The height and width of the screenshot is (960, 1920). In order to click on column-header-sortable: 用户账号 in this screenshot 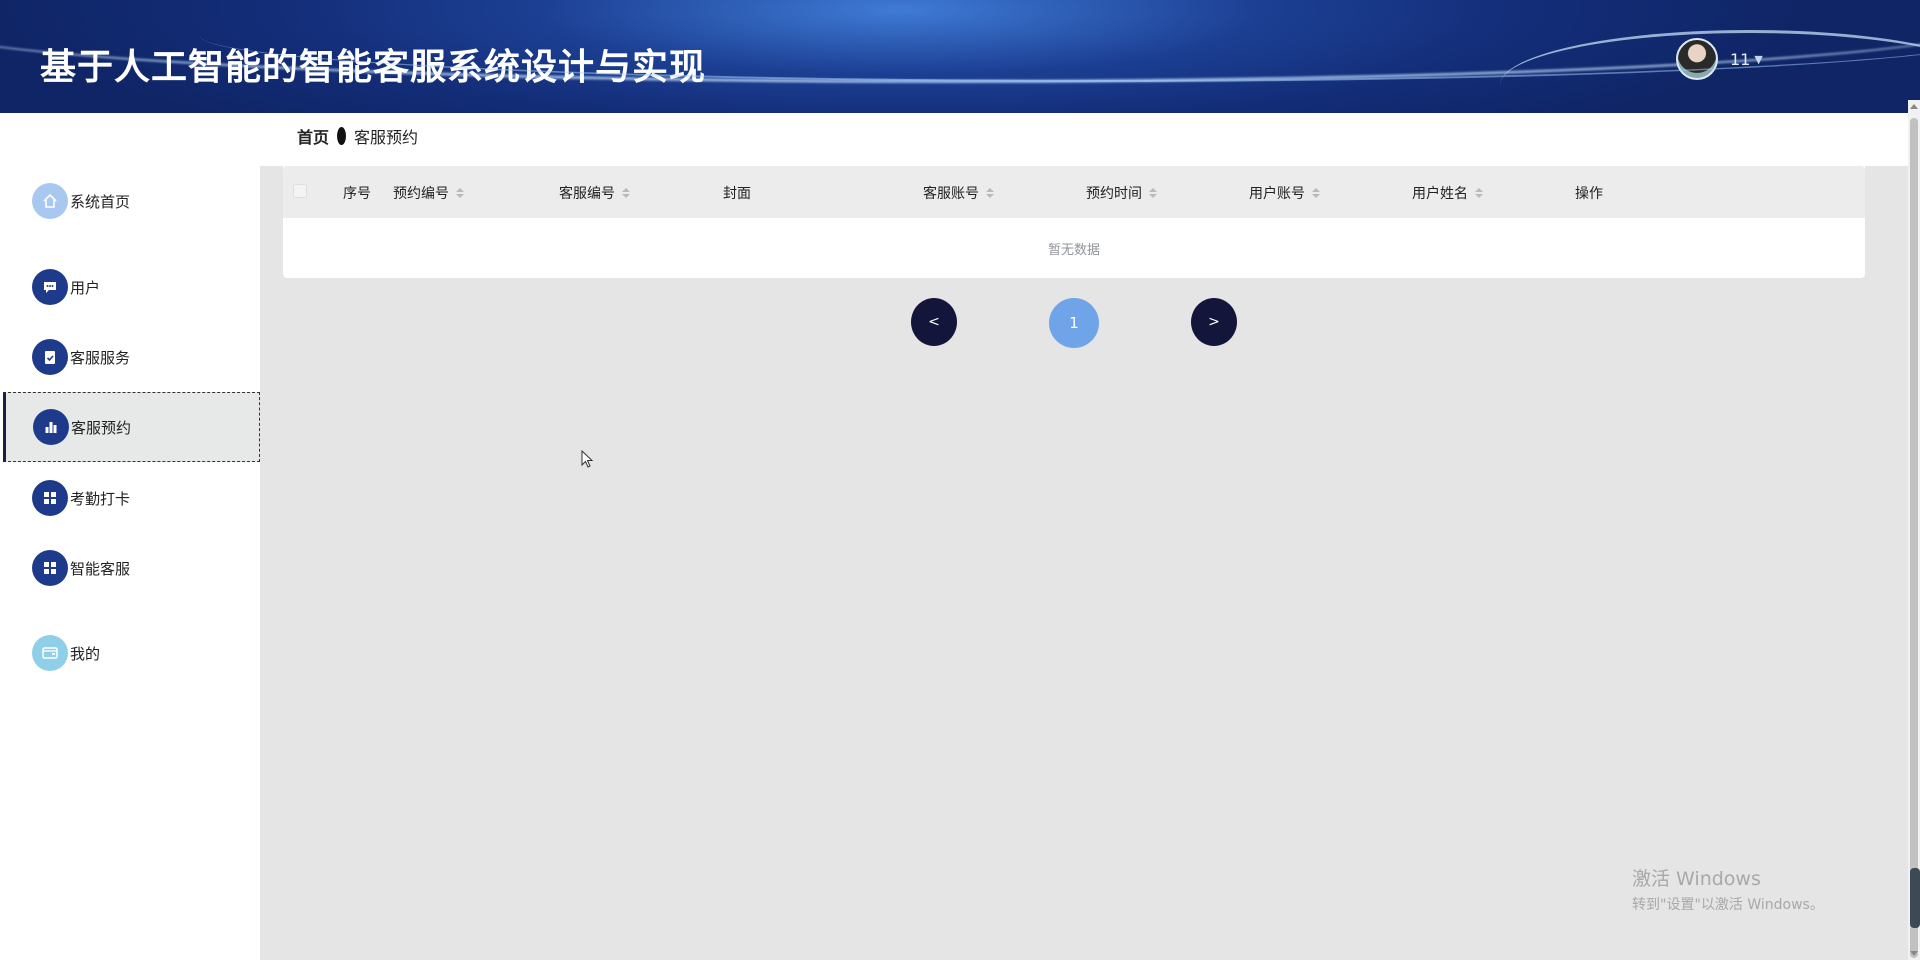, I will do `click(1284, 193)`.